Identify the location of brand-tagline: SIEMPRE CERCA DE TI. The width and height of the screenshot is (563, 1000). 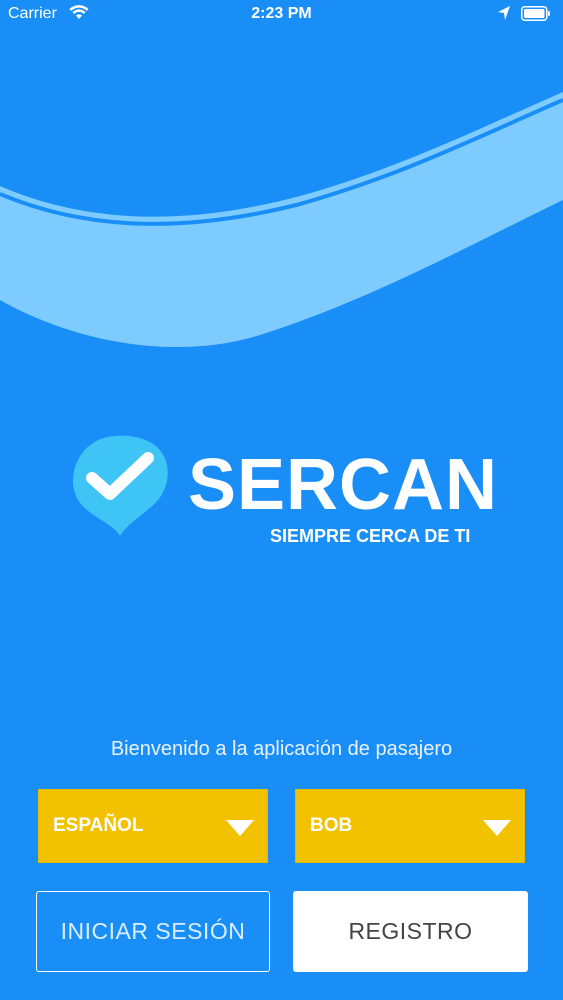
(370, 536).